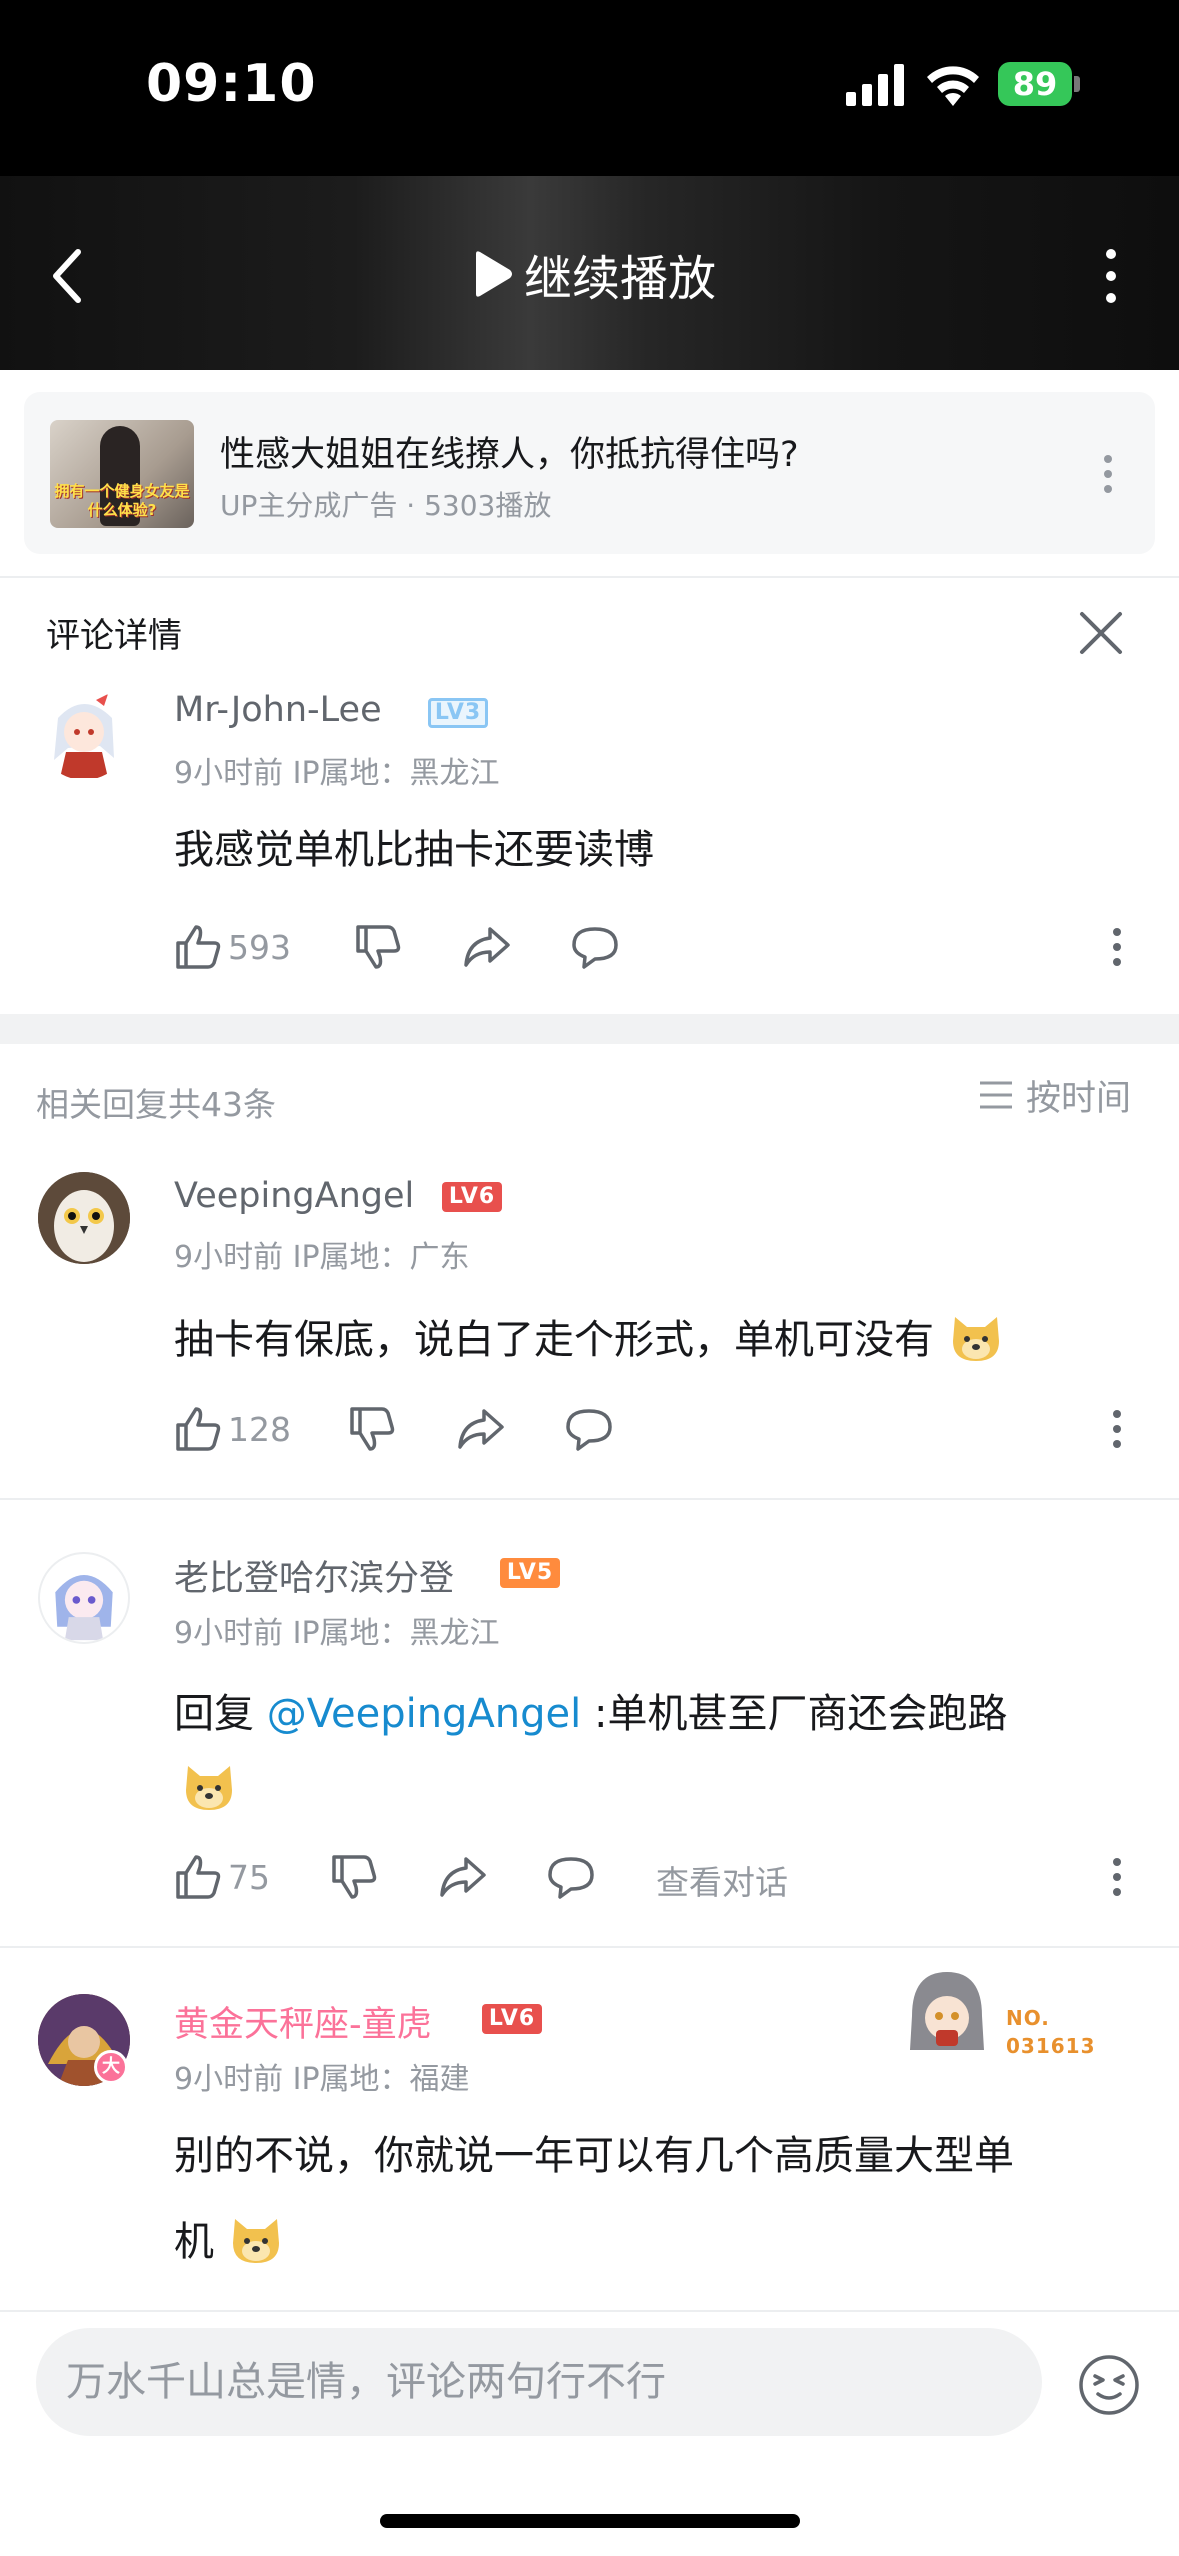 This screenshot has width=1179, height=2556. Describe the element at coordinates (1111, 276) in the screenshot. I see `more-options-icon` at that location.